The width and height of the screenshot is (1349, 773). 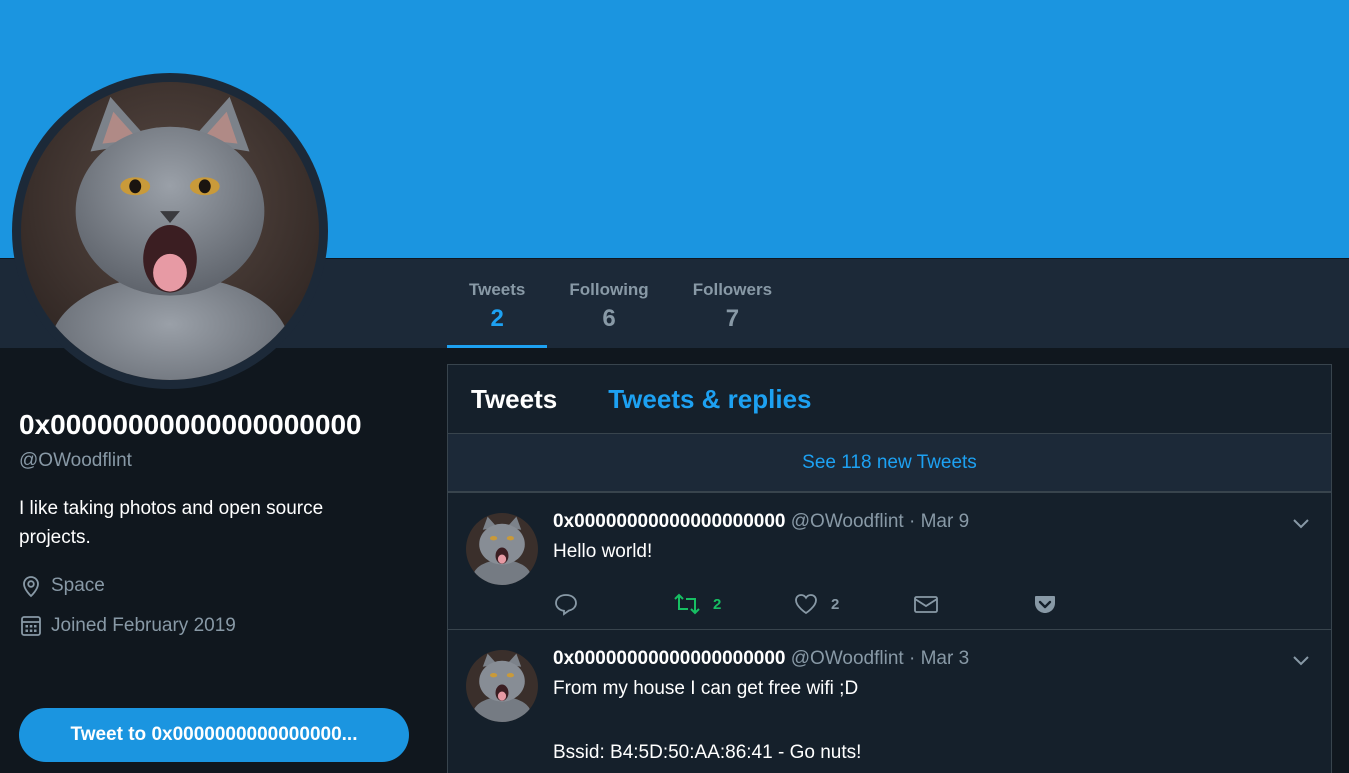 I want to click on stat-followers: Followers 7, so click(x=732, y=303).